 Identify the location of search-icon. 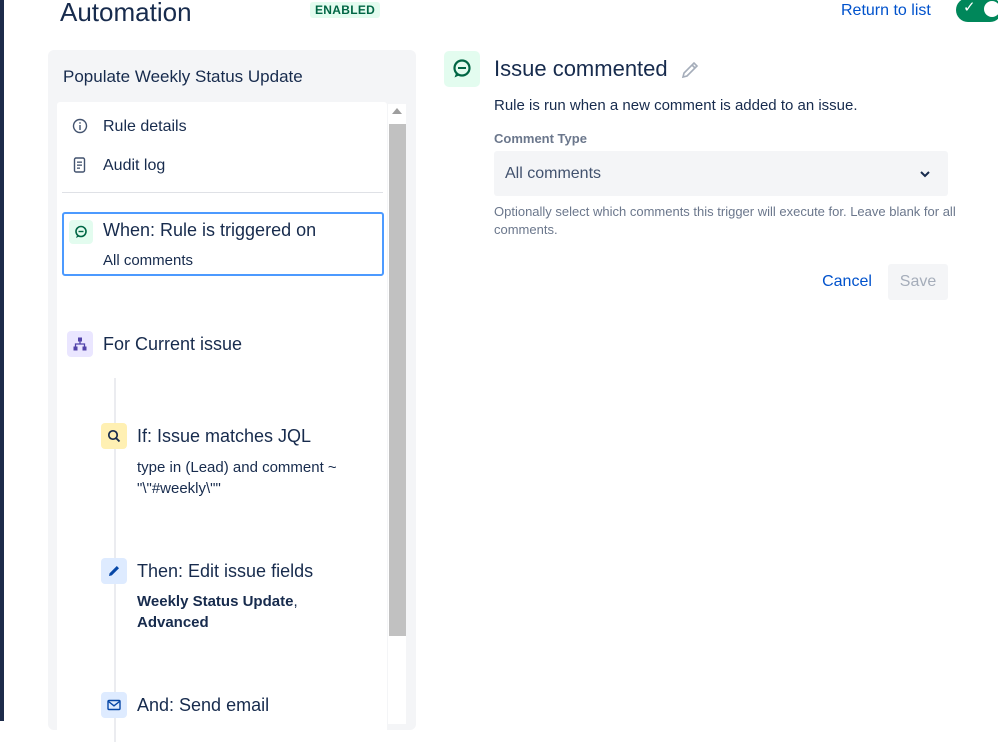
(114, 436).